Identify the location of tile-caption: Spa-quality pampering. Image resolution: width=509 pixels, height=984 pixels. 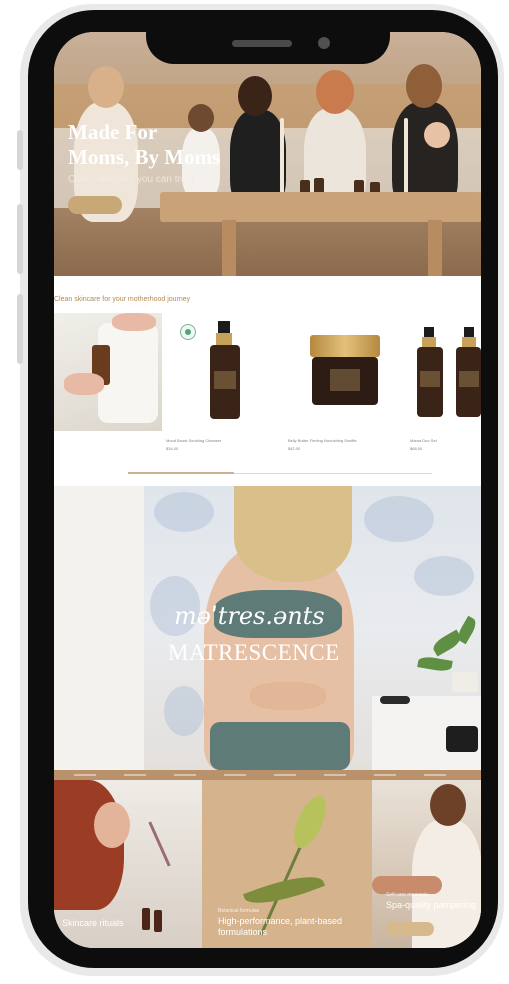
(431, 905).